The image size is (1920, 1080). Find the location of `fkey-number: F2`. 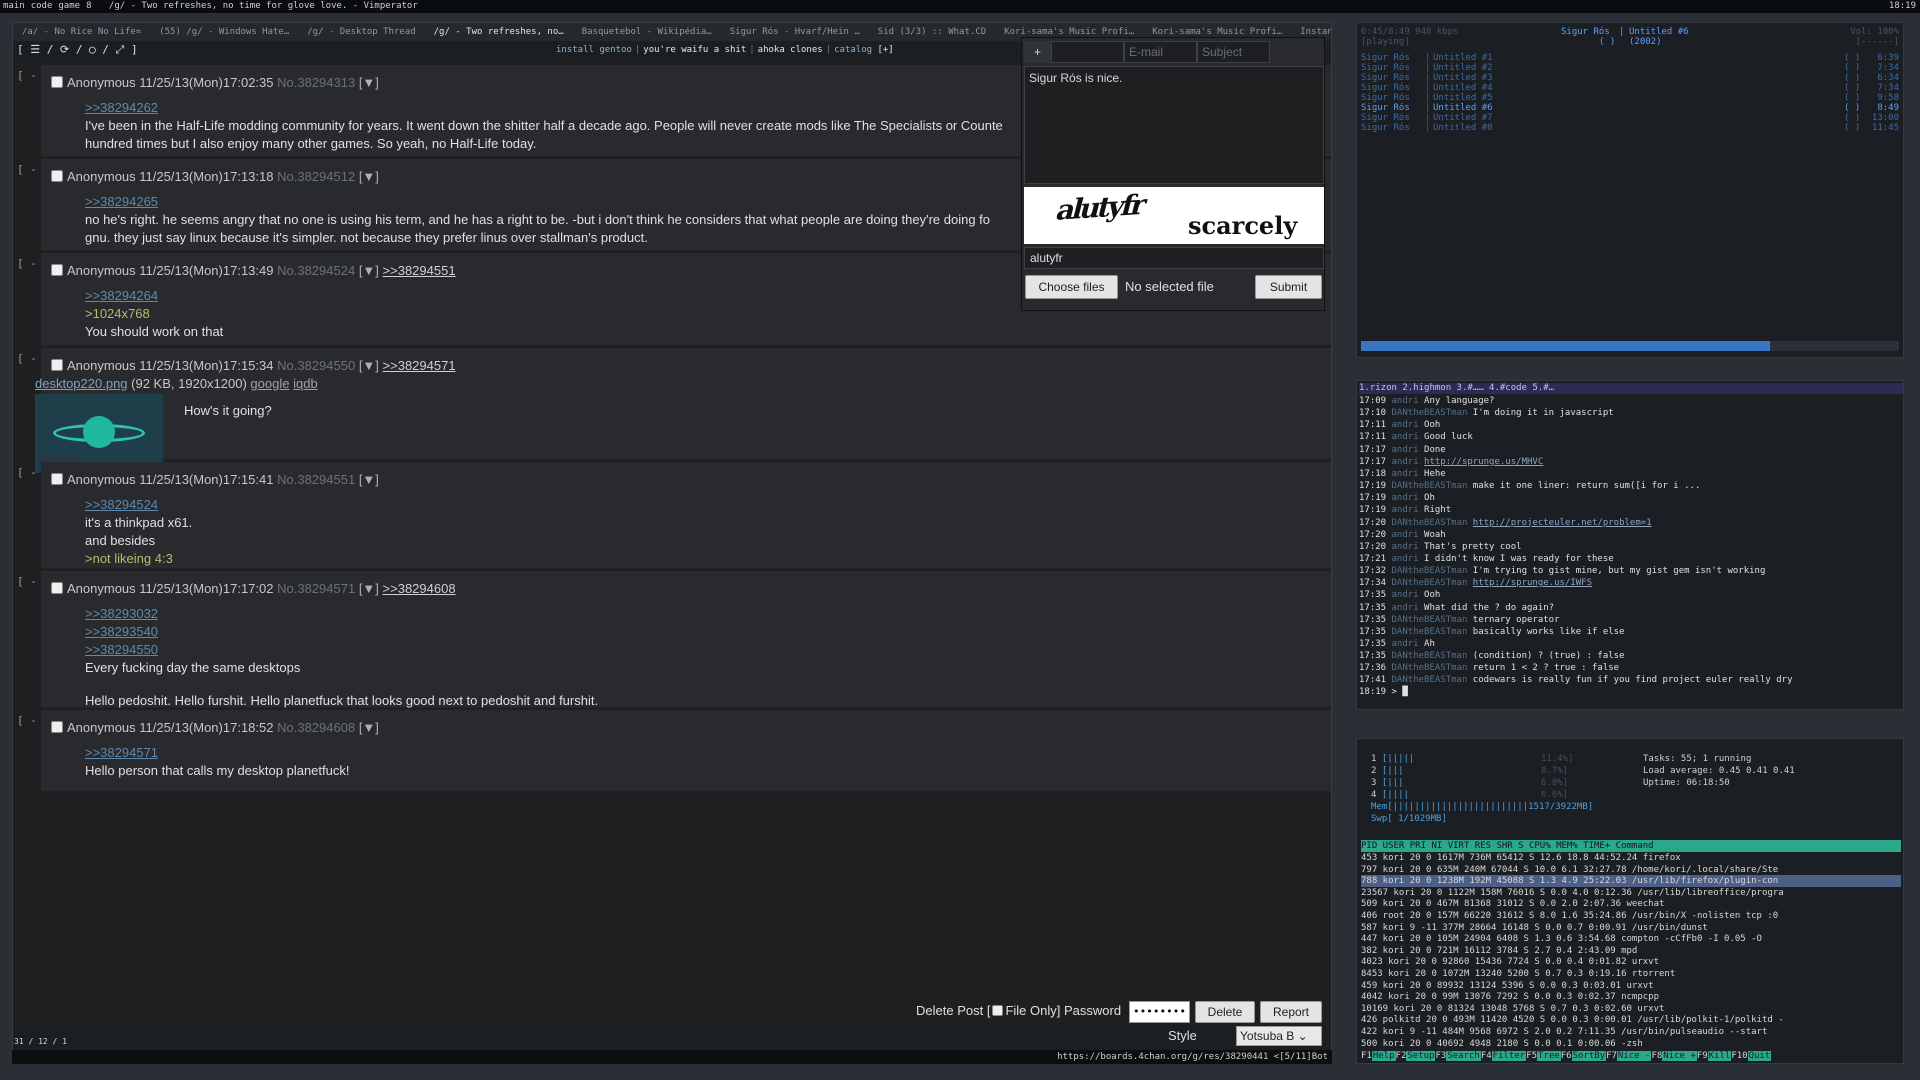

fkey-number: F2 is located at coordinates (1401, 1056).